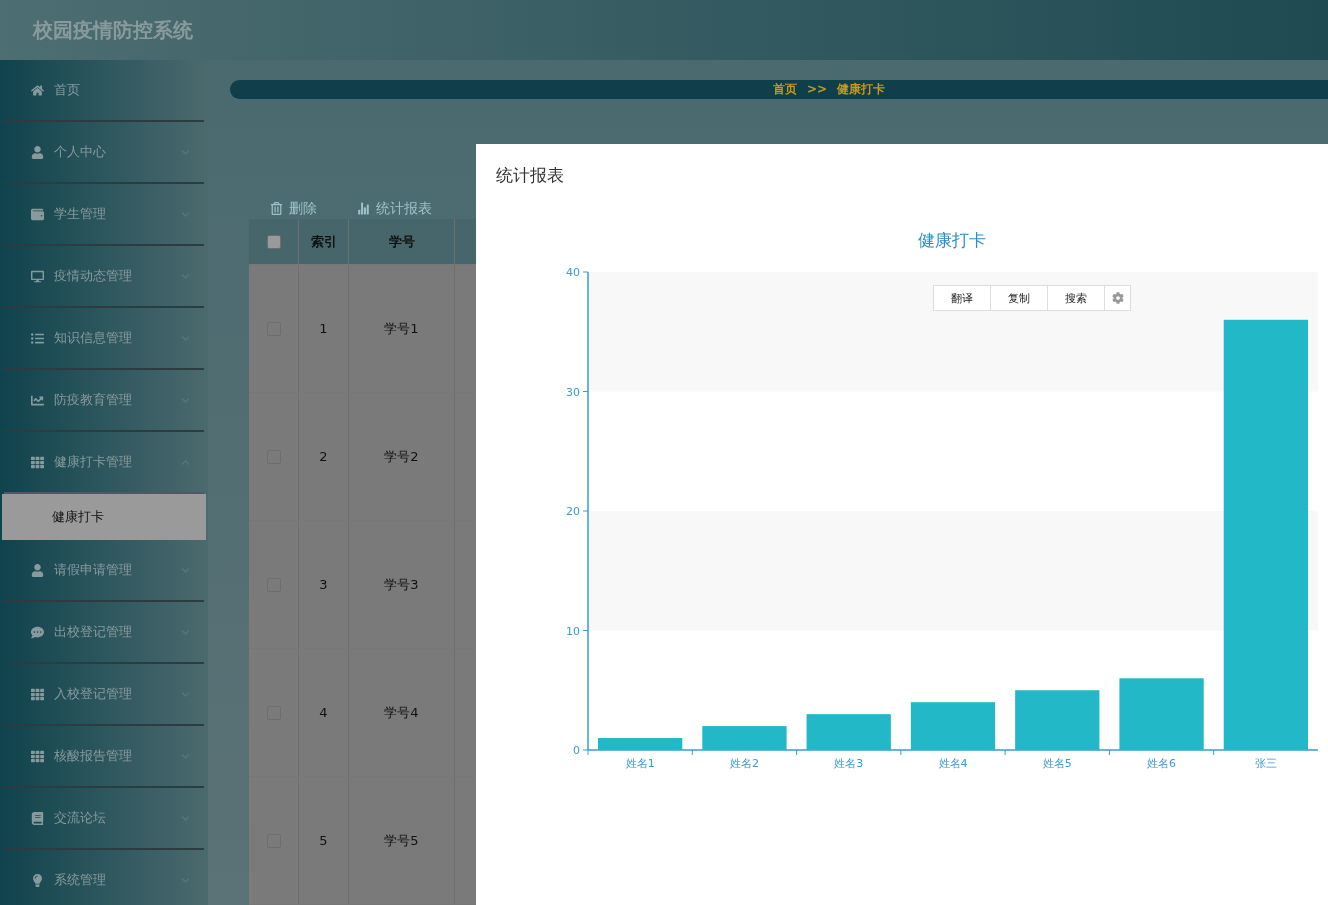  Describe the element at coordinates (104, 339) in the screenshot. I see `sidebar-item: 知识信息管理` at that location.